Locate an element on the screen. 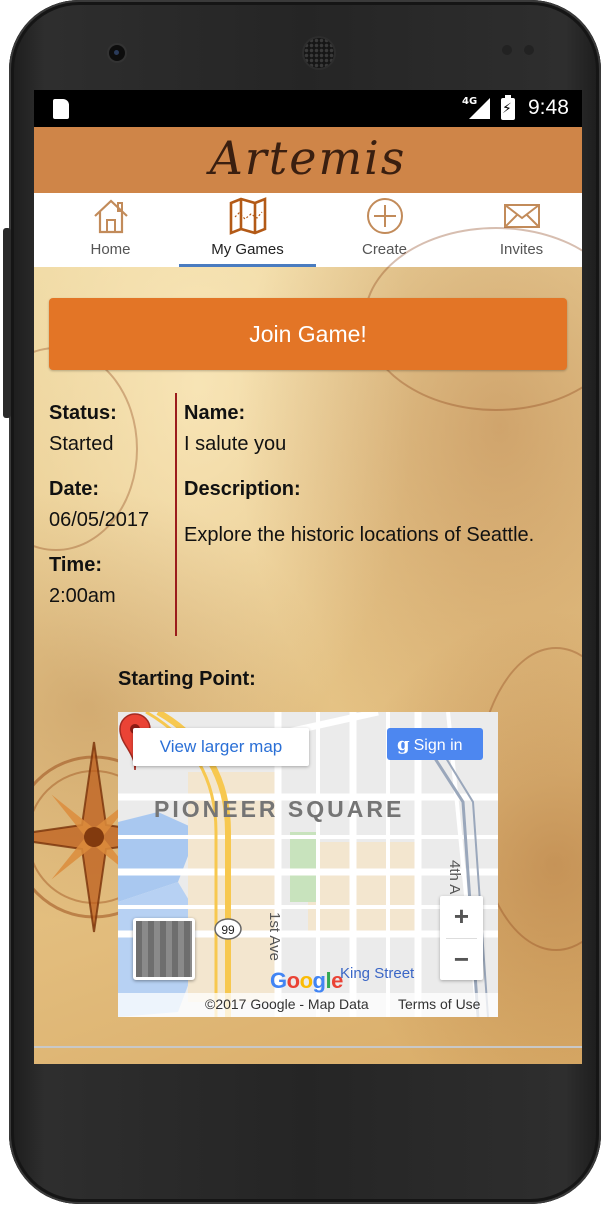  street-label-1st-ave: 1st Ave is located at coordinates (274, 936).